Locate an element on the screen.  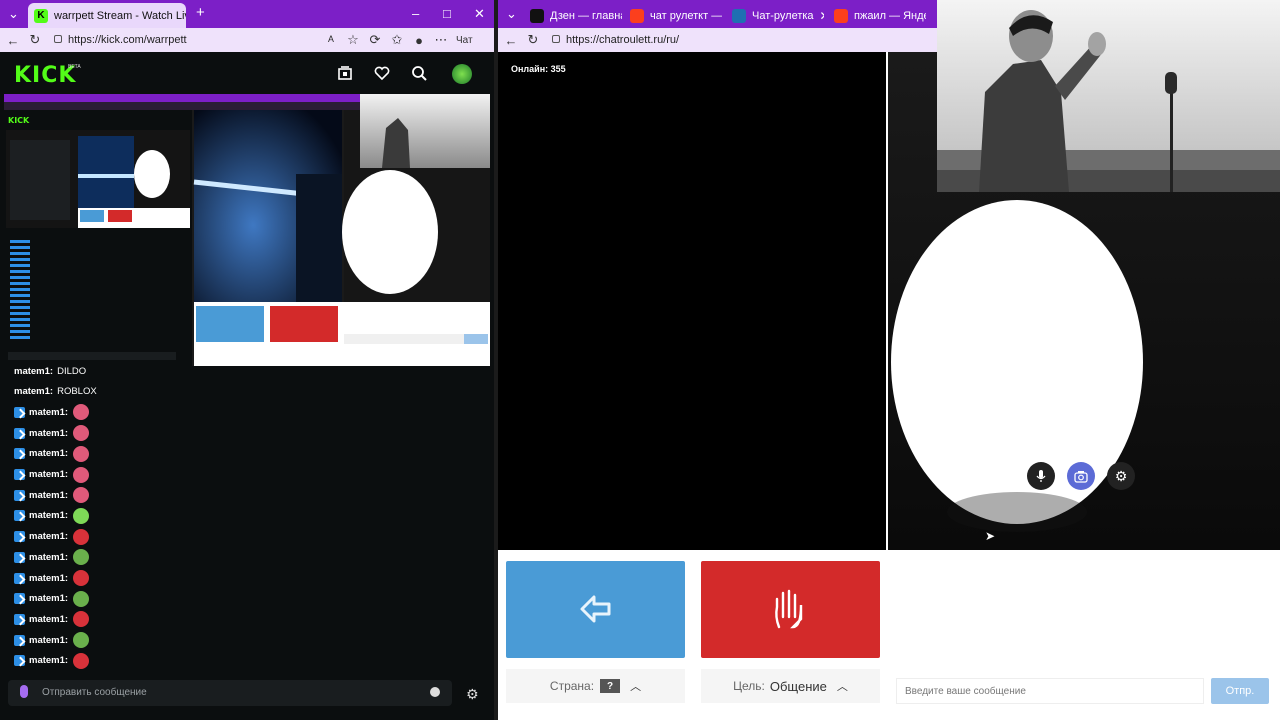
stream-frame: KICK is located at coordinates (247, 230).